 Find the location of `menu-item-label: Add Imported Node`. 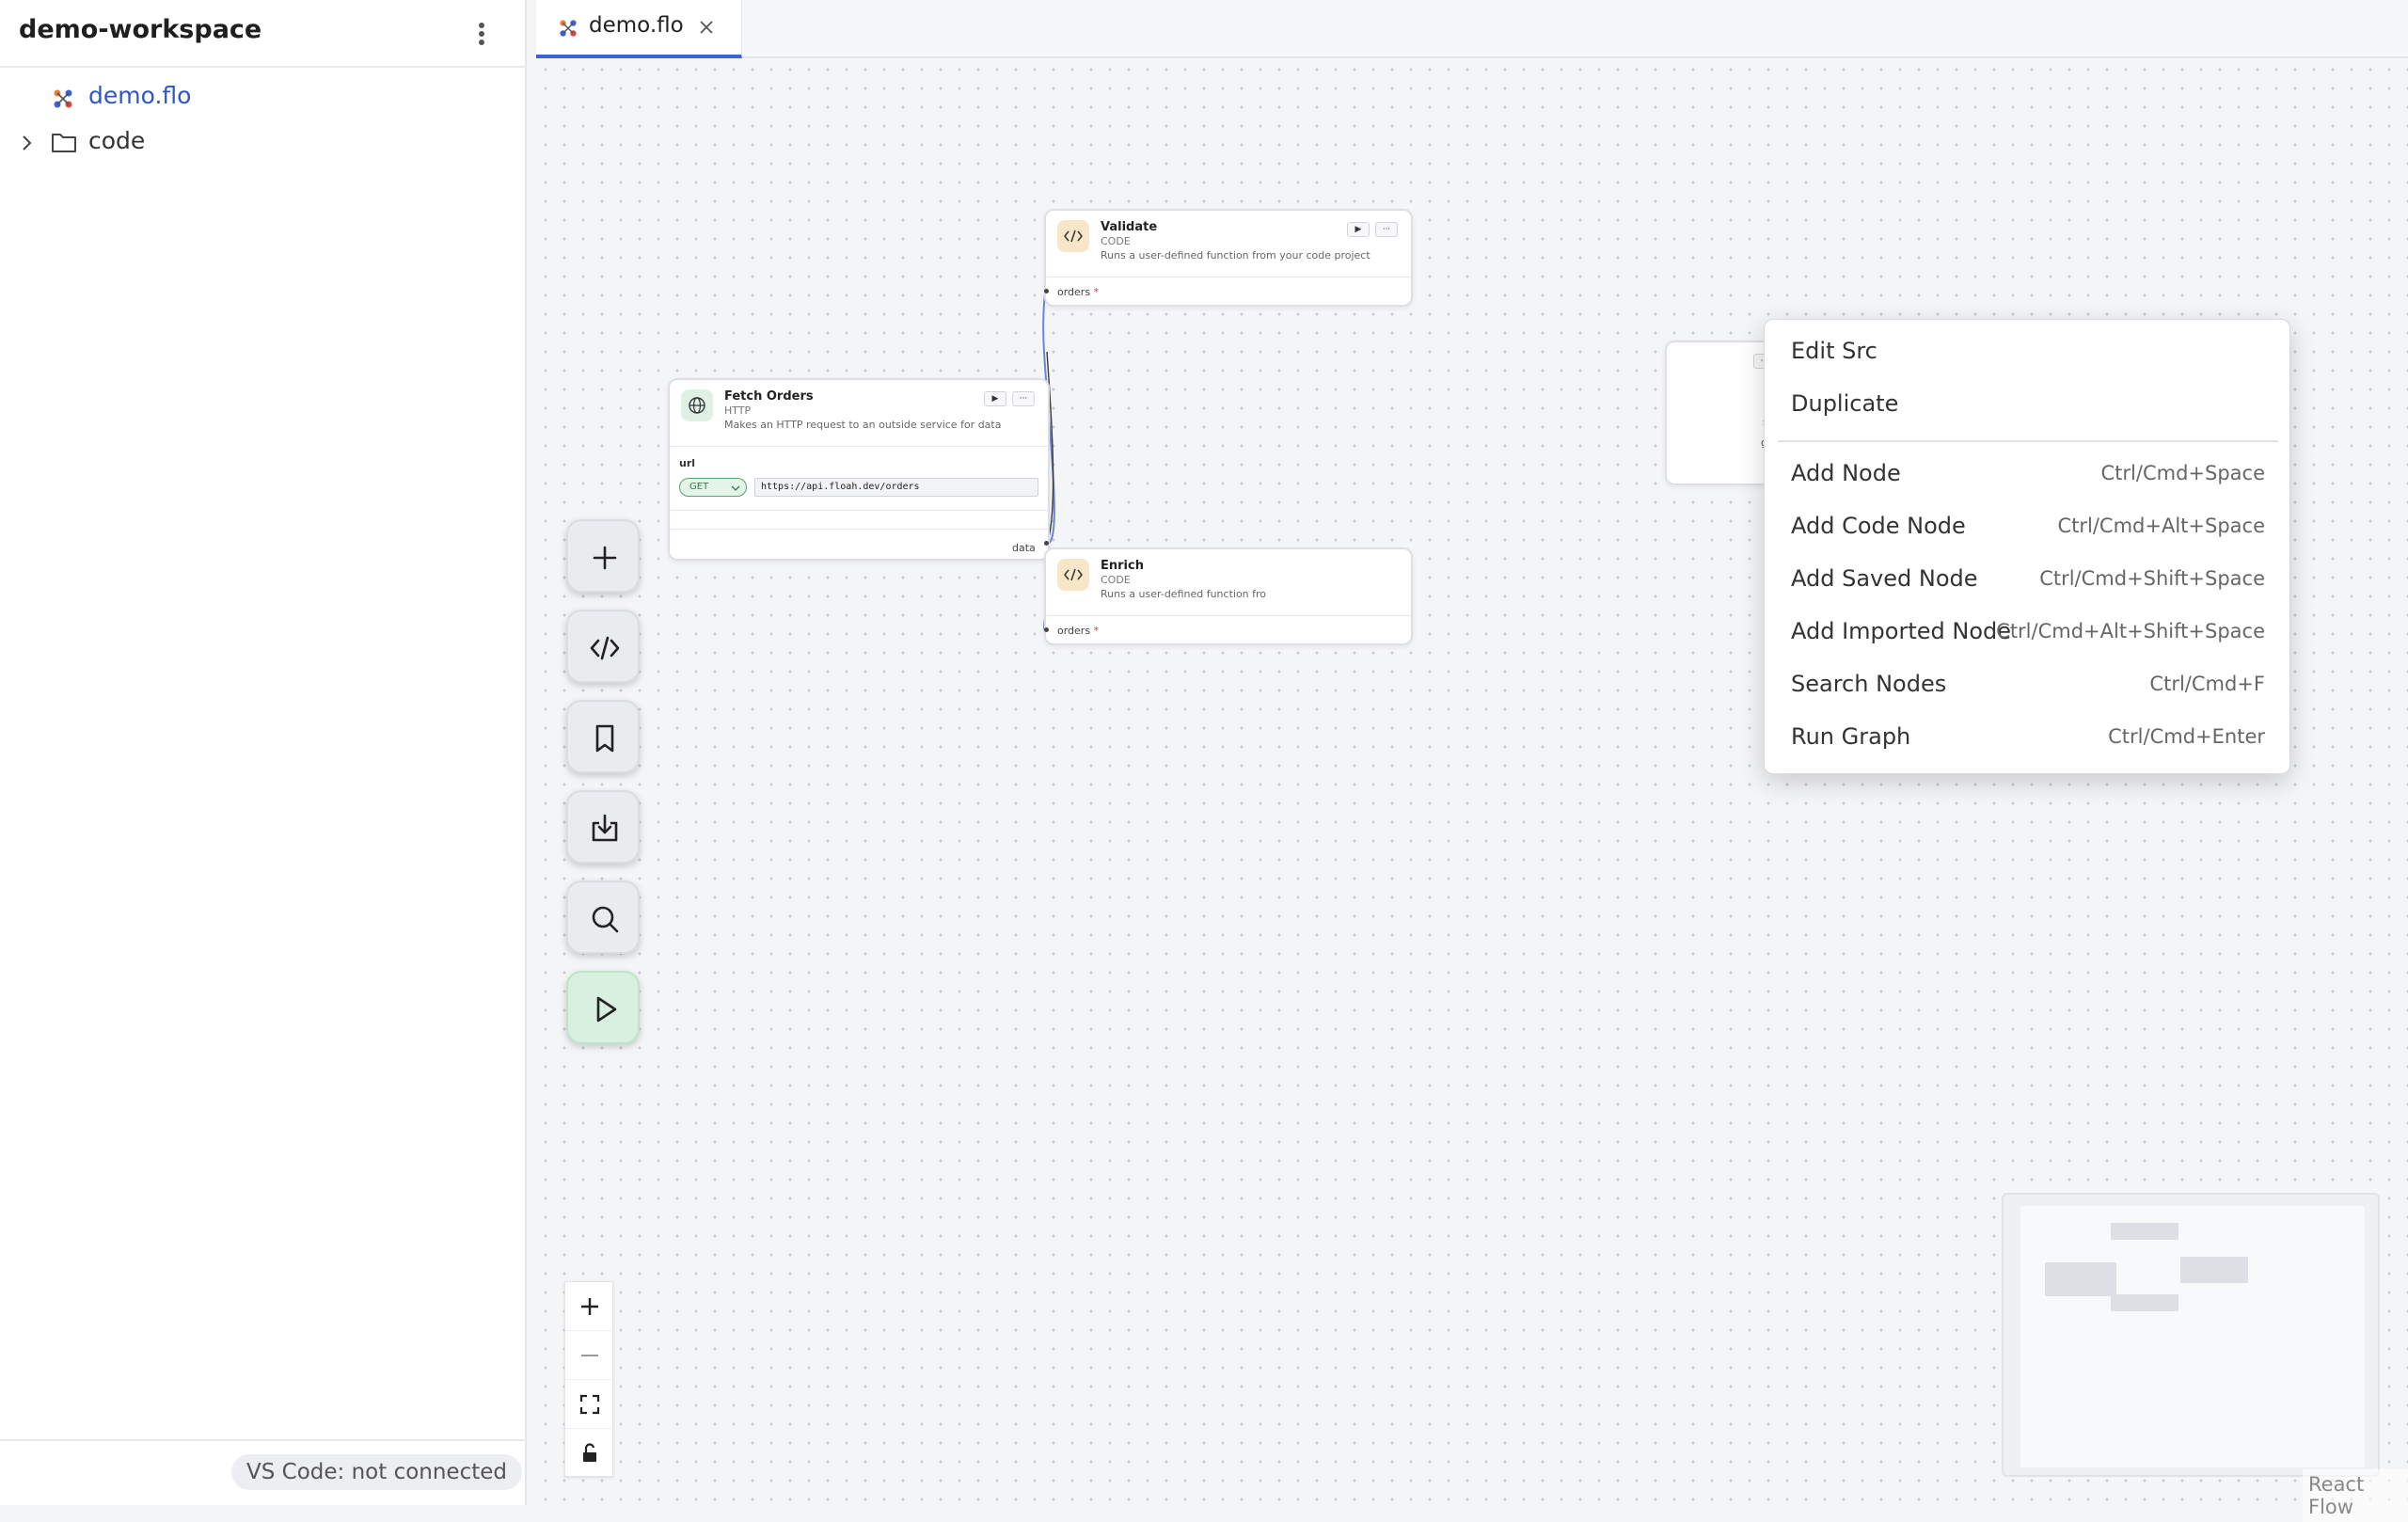

menu-item-label: Add Imported Node is located at coordinates (1902, 631).